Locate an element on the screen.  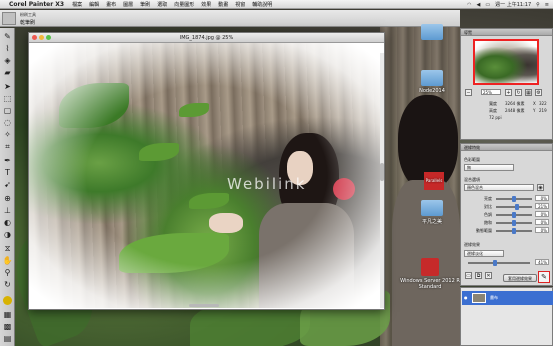
horizontal-scroll-thumb is located at coordinates (204, 305).